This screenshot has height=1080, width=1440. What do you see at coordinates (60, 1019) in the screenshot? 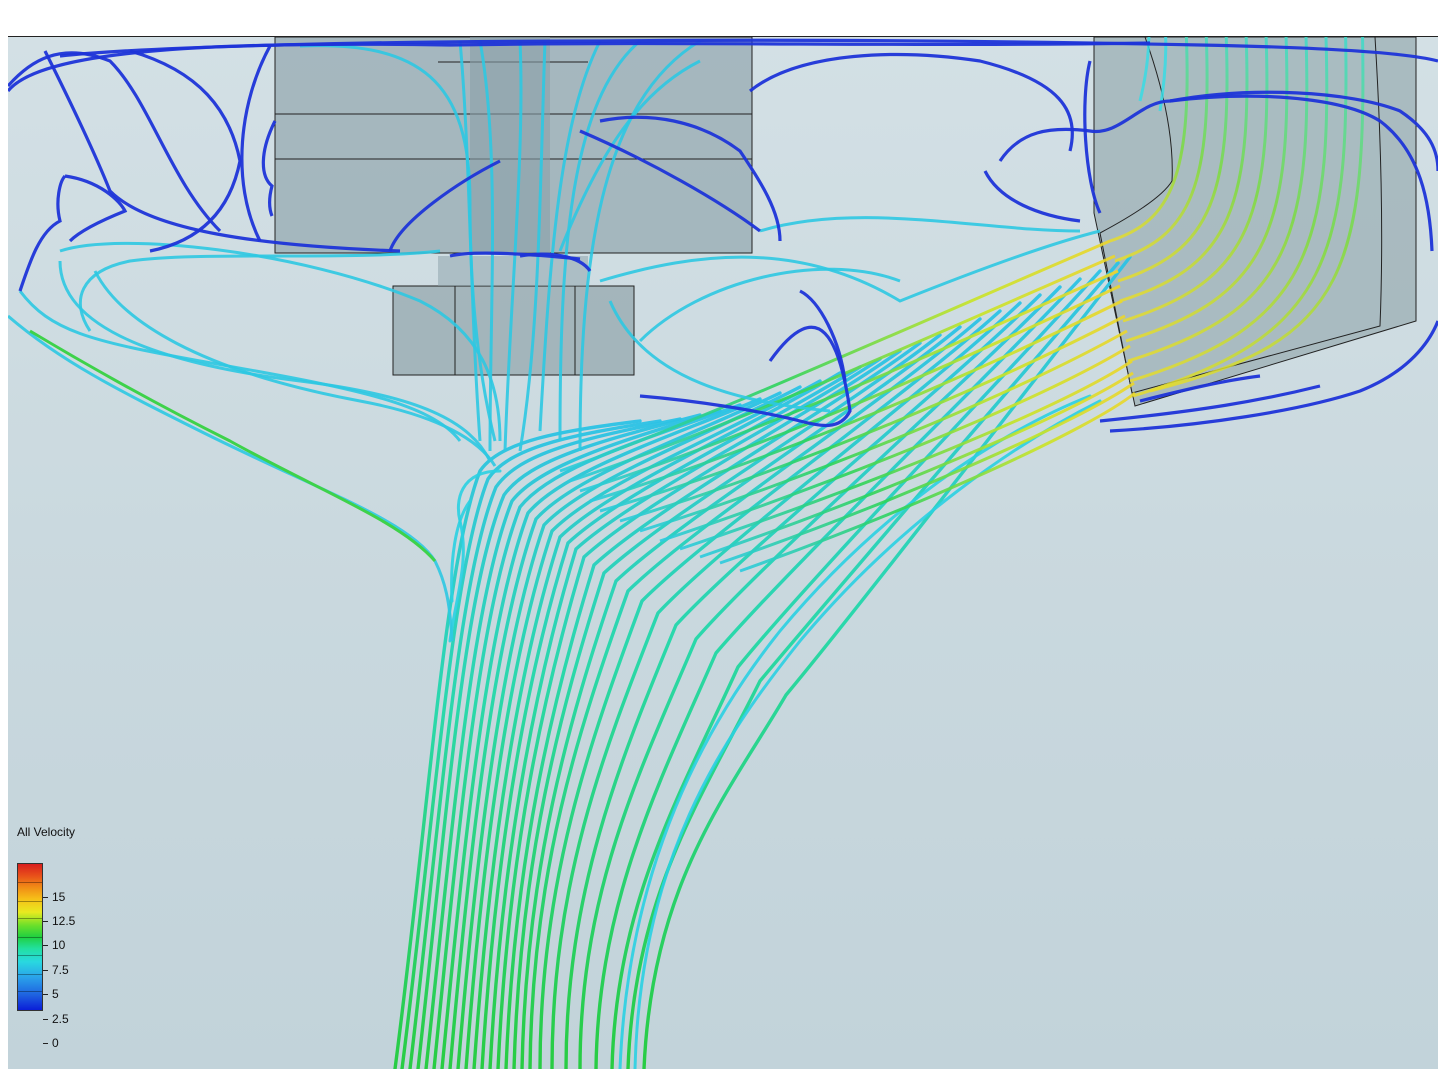
I see `legend-label-2-5: 2.5` at bounding box center [60, 1019].